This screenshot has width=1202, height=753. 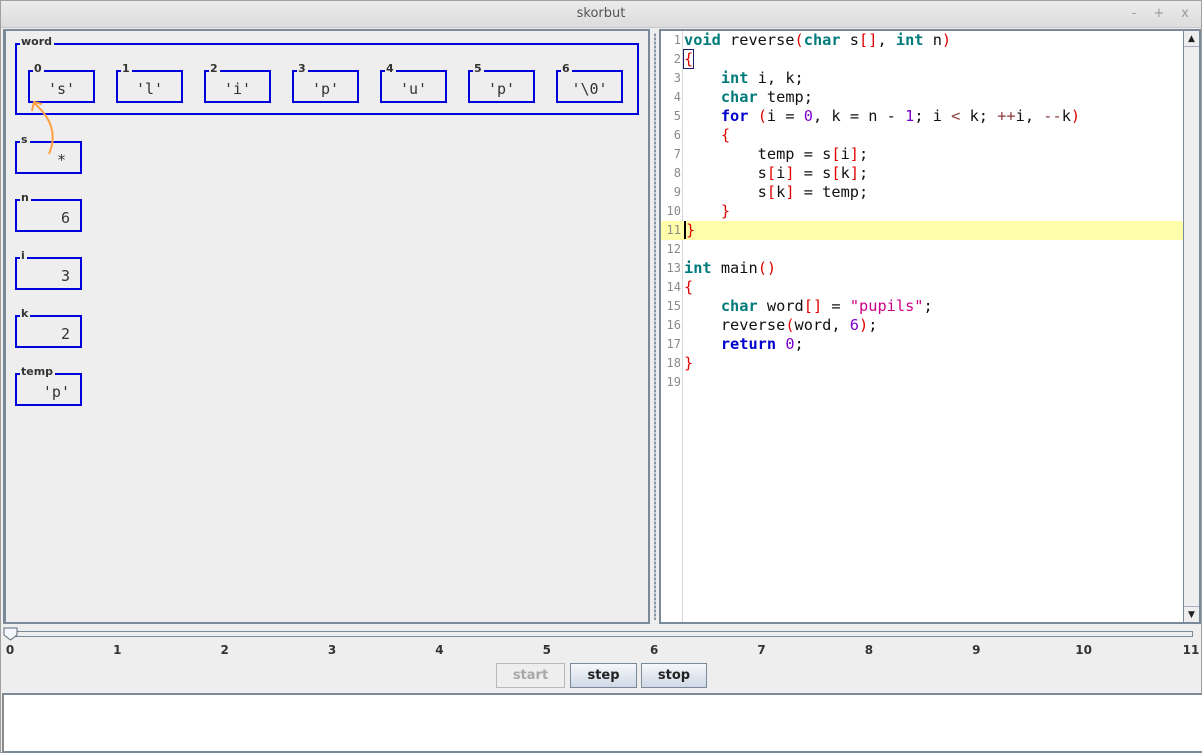 I want to click on array-cell: 2 'i', so click(x=237, y=83).